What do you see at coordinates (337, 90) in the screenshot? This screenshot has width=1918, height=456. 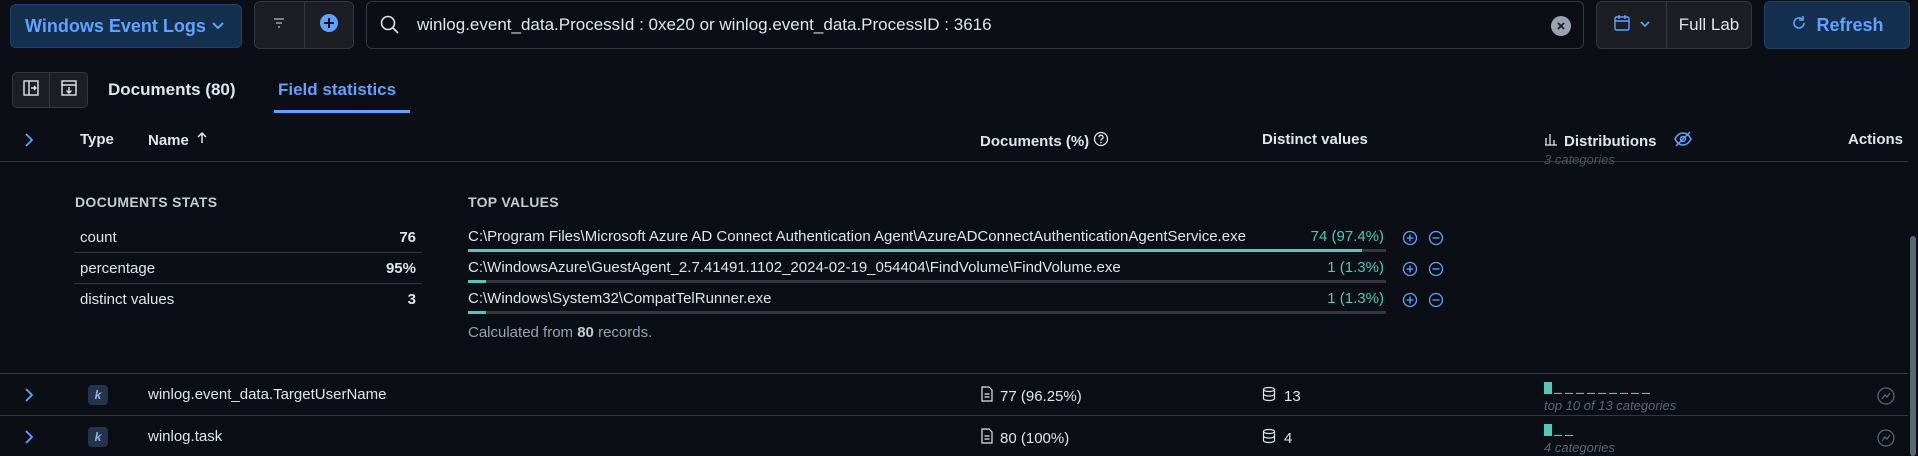 I see `tab-field-statistics: Field statistics` at bounding box center [337, 90].